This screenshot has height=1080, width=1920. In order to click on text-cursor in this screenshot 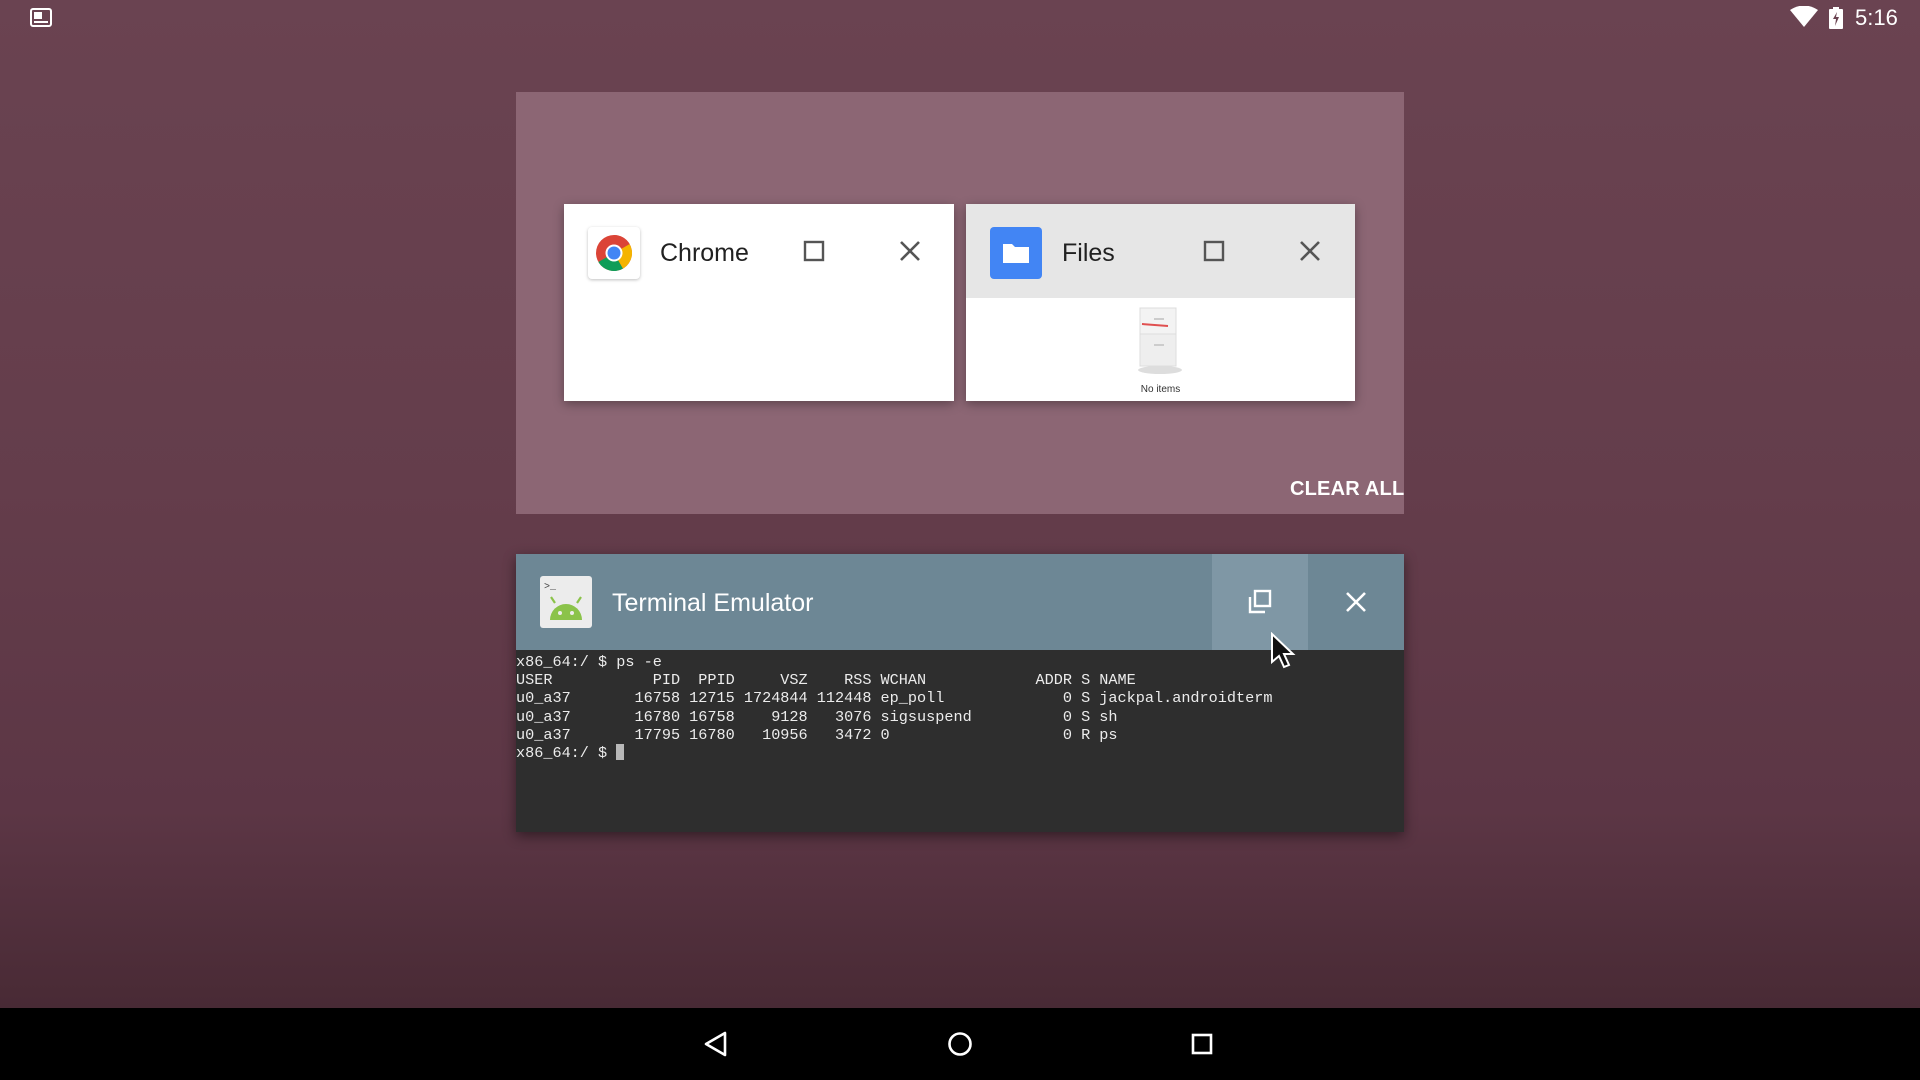, I will do `click(620, 752)`.